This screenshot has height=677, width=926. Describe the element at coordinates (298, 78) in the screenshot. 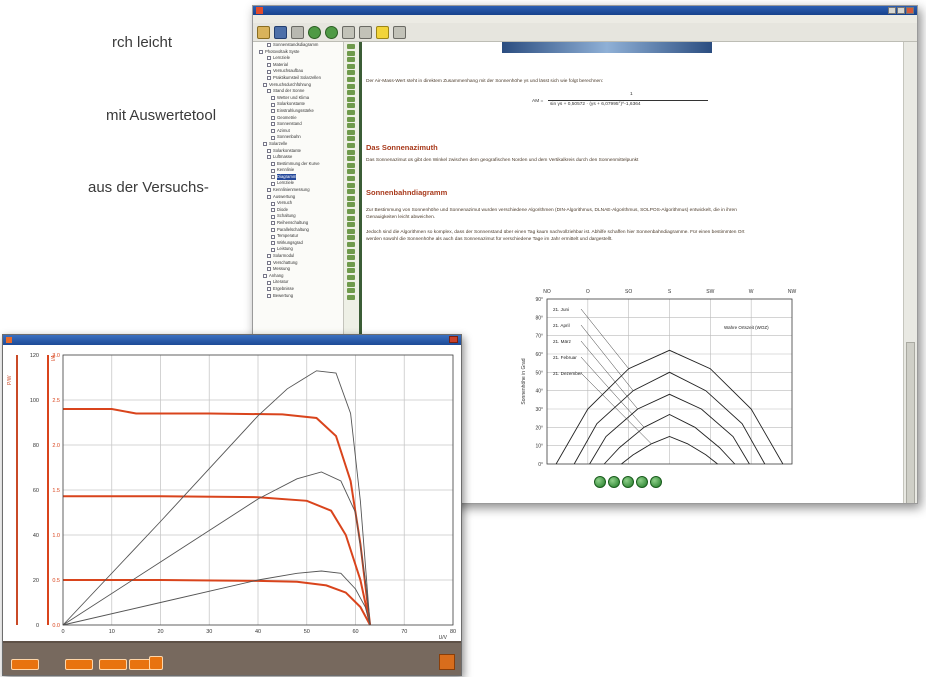

I see `tree-item: Praktikumsteil Solarzellen` at that location.